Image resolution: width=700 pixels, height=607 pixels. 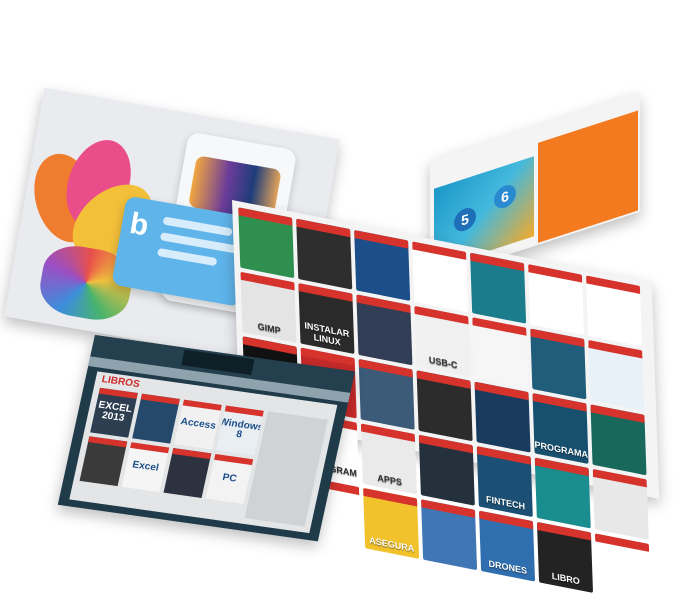 I want to click on book-cover-label: PC, so click(x=229, y=478).